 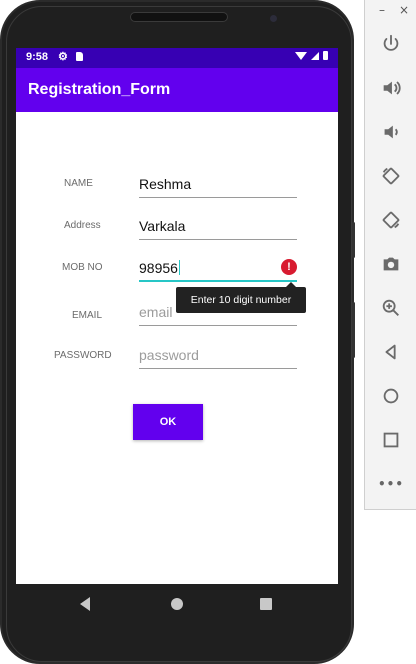 I want to click on status-system-icons, so click(x=311, y=55).